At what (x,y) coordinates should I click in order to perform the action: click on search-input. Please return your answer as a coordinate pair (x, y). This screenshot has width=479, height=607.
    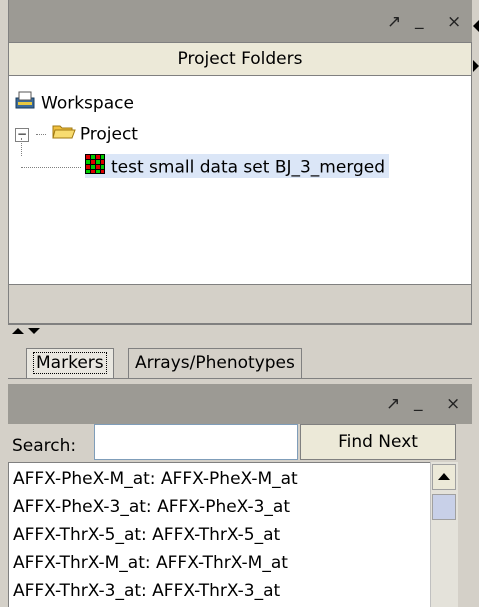
    Looking at the image, I should click on (196, 442).